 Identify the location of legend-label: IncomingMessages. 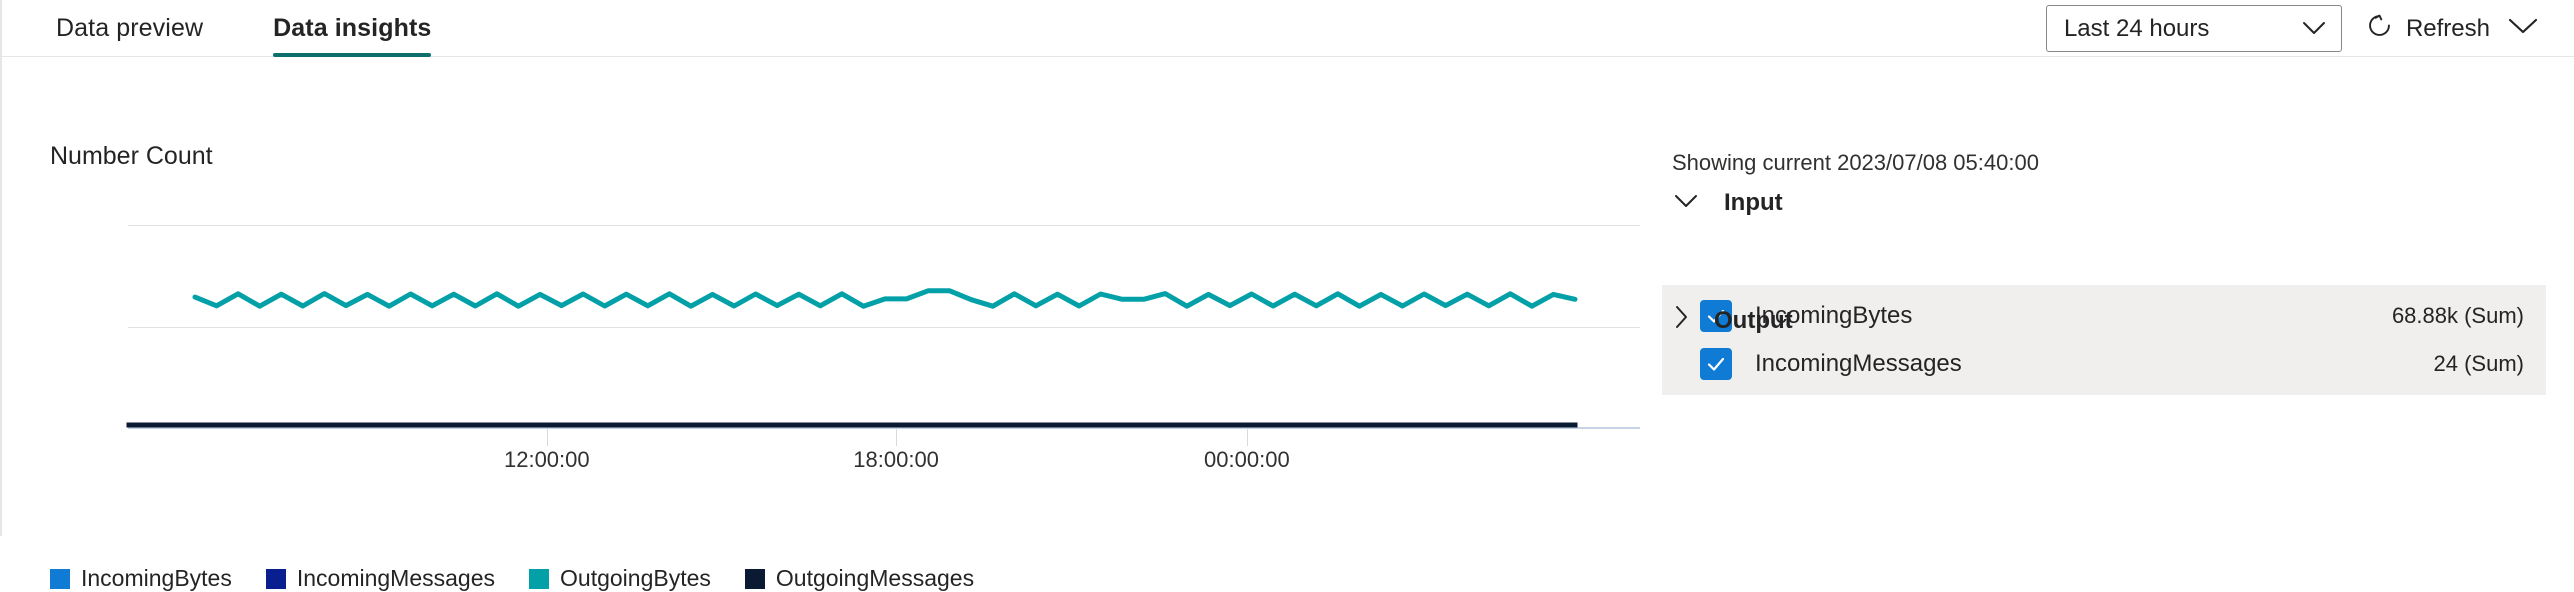
(396, 578).